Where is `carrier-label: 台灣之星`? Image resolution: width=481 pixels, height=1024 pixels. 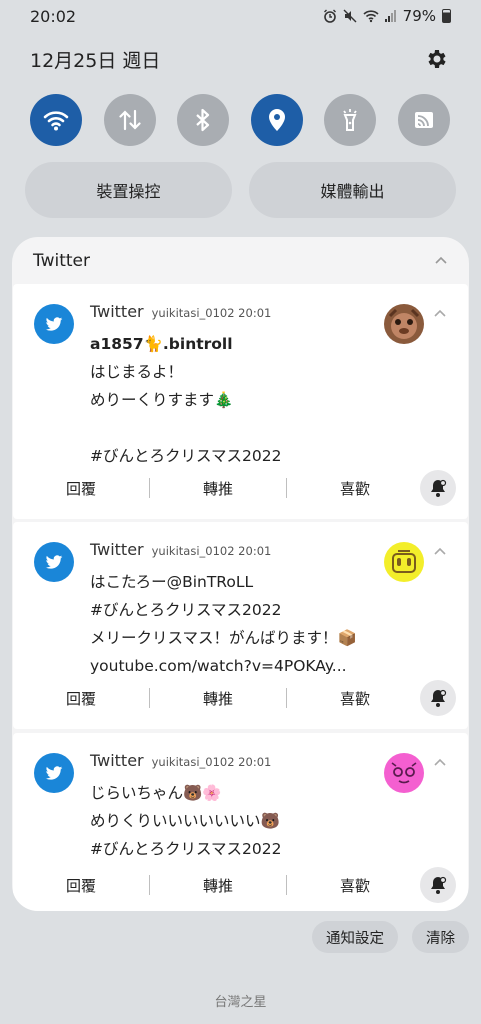 carrier-label: 台灣之星 is located at coordinates (240, 1002).